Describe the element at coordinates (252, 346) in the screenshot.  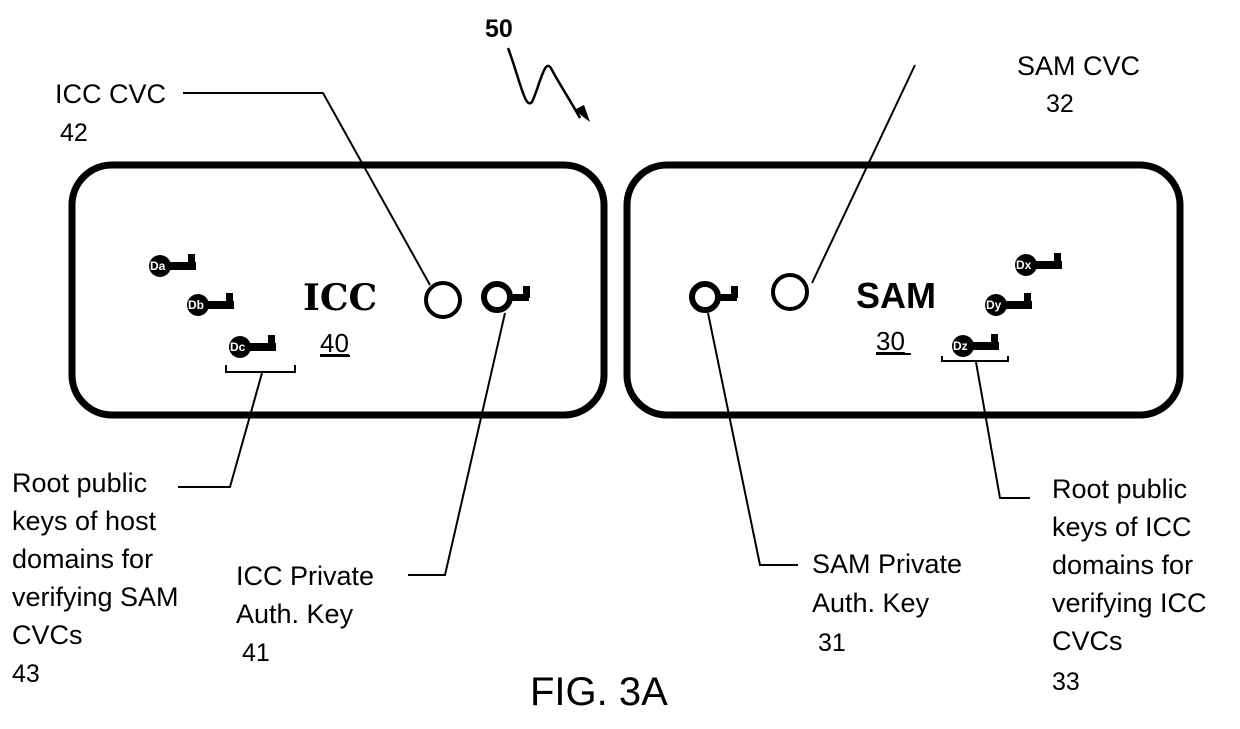
I see `icc-domain-key-c: Dc` at that location.